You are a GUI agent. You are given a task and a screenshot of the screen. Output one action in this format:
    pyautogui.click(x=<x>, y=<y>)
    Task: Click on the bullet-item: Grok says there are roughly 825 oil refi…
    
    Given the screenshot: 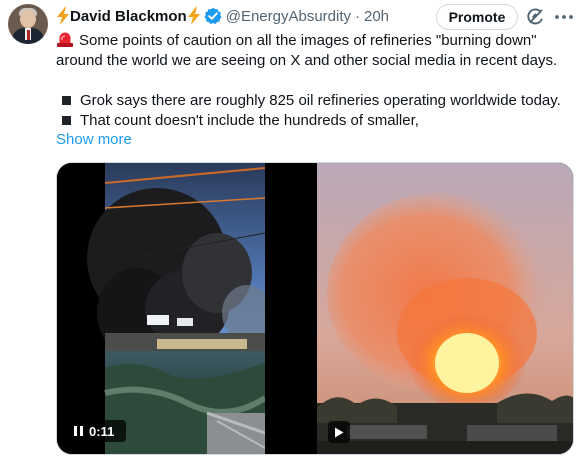 What is the action you would take?
    pyautogui.click(x=308, y=101)
    